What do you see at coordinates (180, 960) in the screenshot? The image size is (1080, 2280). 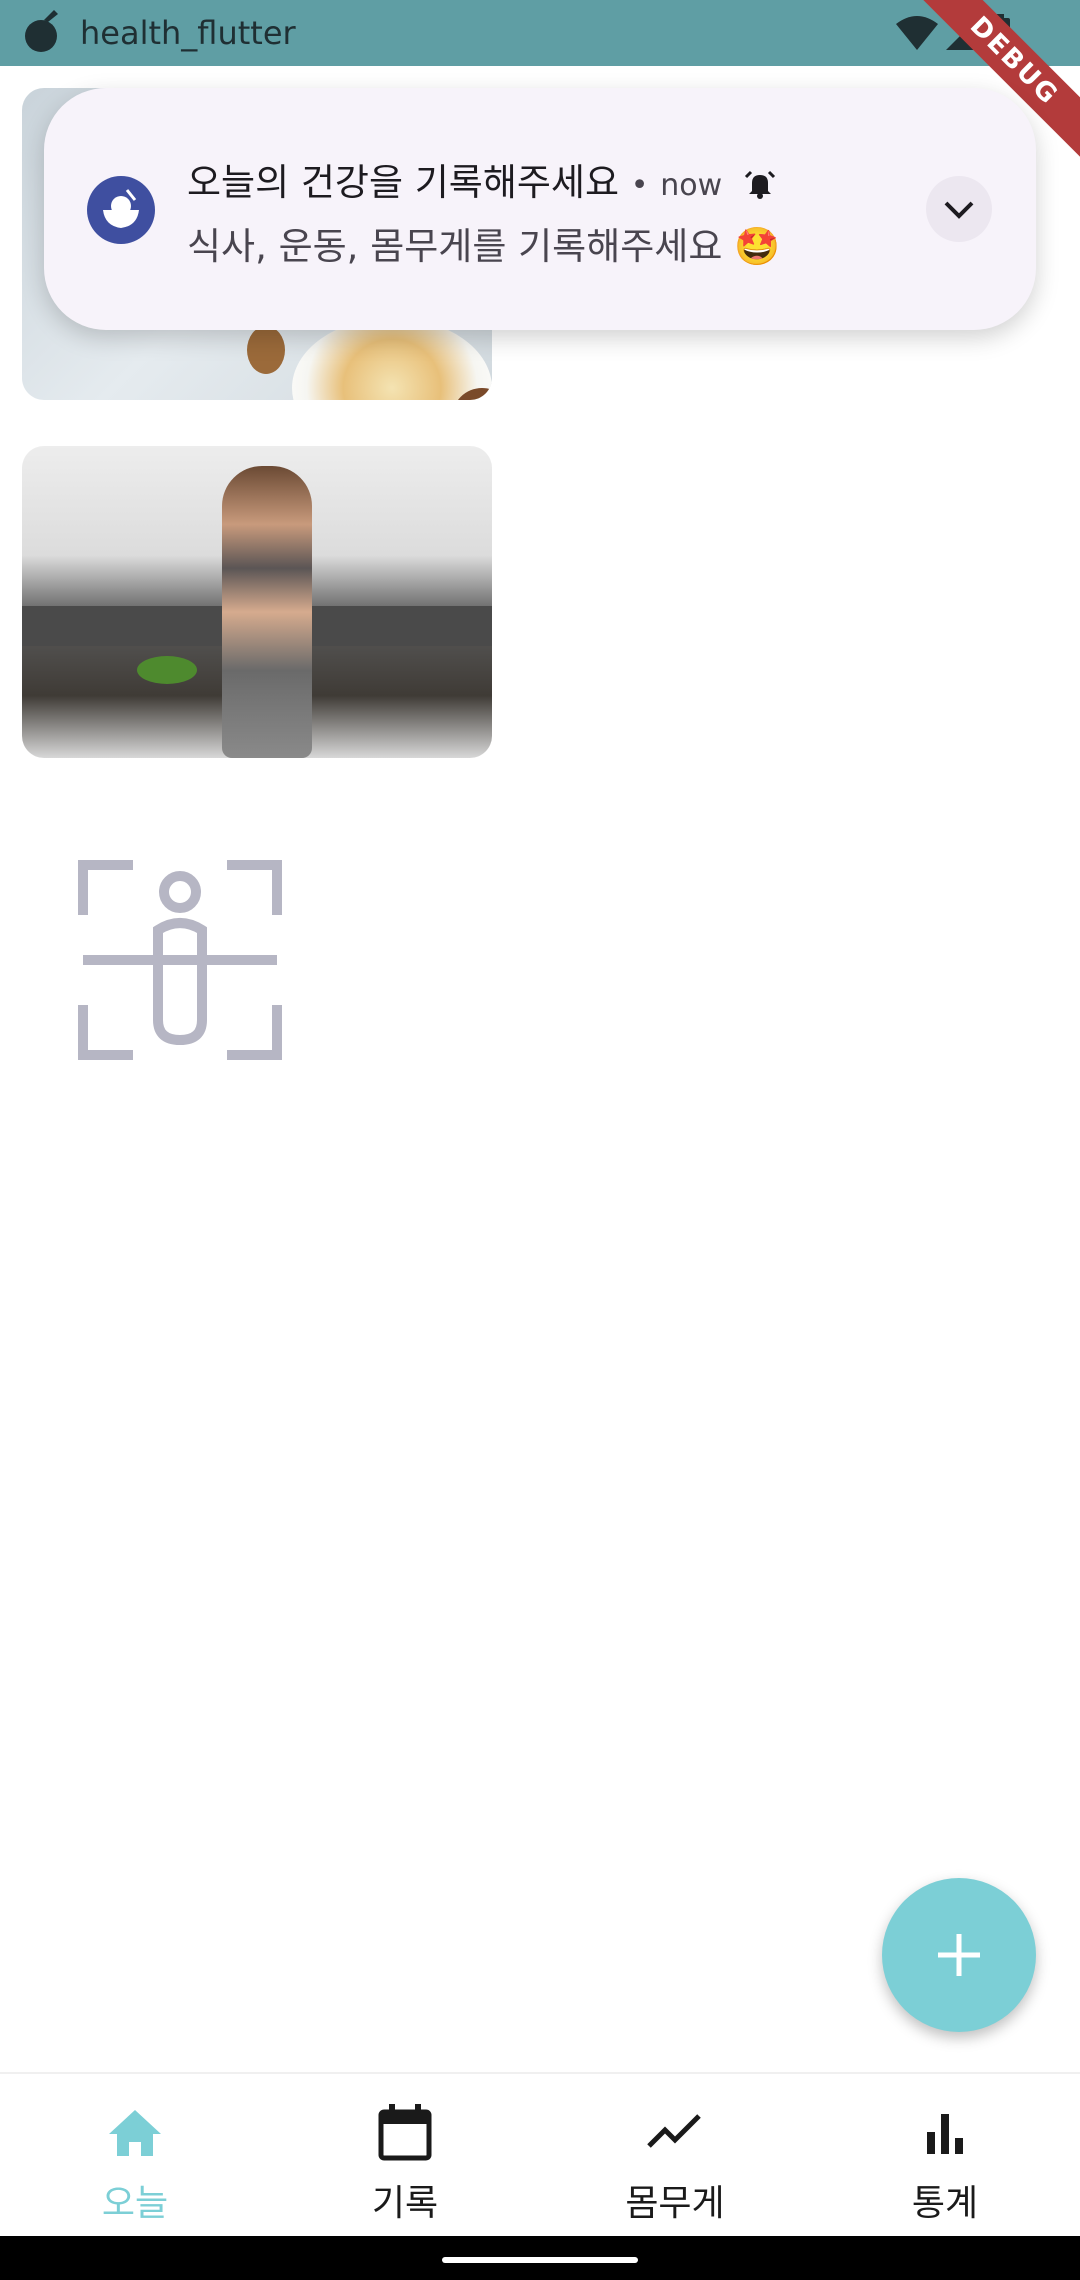 I see `body-scan-icon` at bounding box center [180, 960].